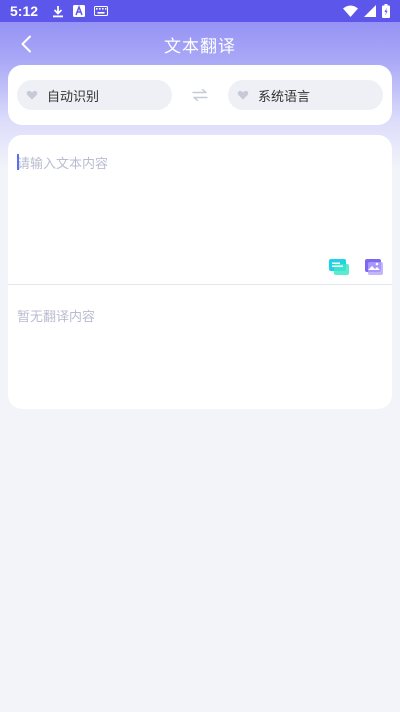 The width and height of the screenshot is (400, 712). I want to click on chevron-left-icon, so click(26, 44).